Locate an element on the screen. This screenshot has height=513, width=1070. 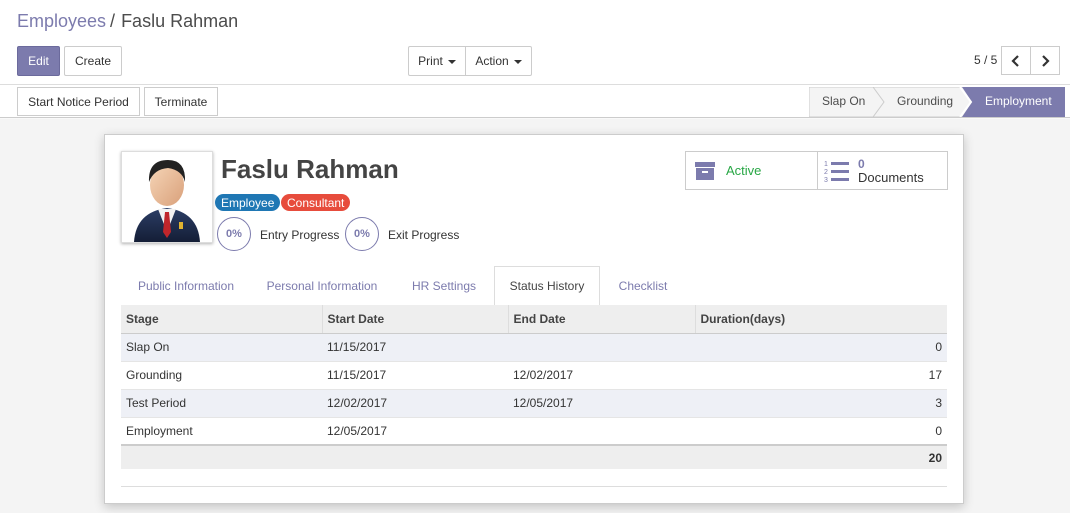
column-header-start-date: Start Date is located at coordinates (415, 319).